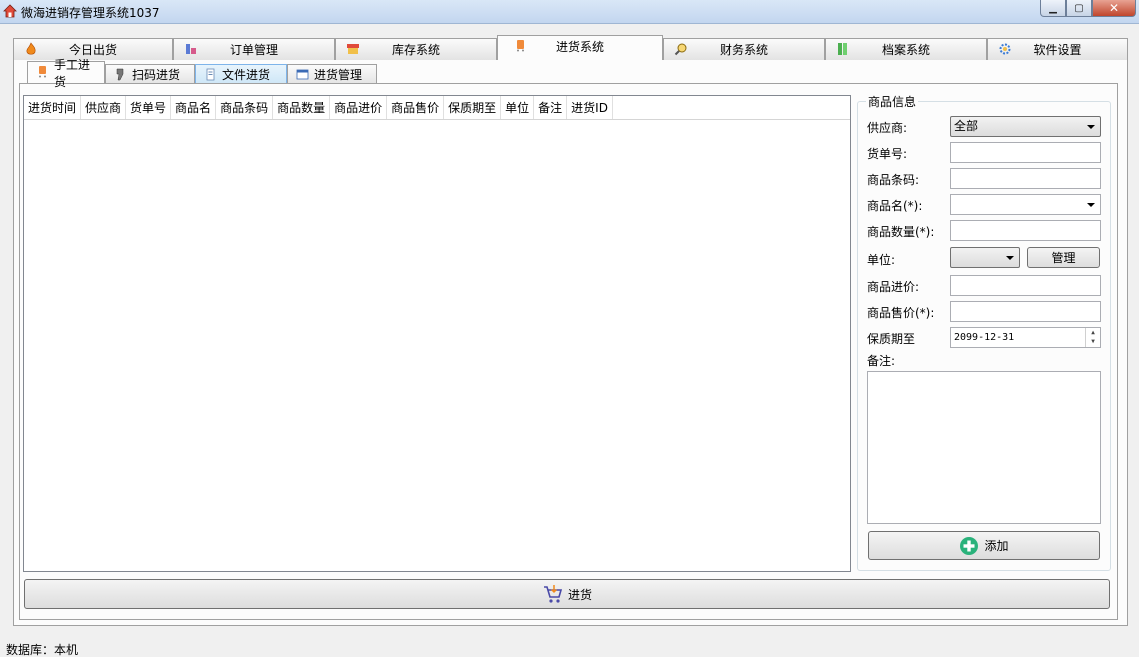 The width and height of the screenshot is (1139, 657). What do you see at coordinates (191, 49) in the screenshot?
I see `order-icon` at bounding box center [191, 49].